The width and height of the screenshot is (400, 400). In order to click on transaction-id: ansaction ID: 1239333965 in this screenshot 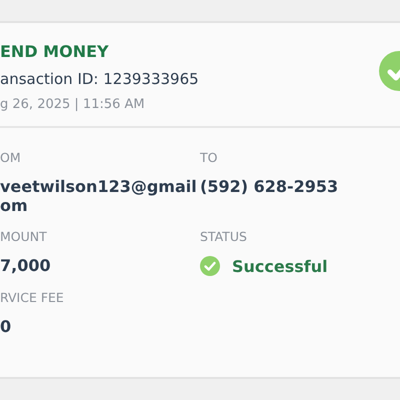, I will do `click(99, 79)`.